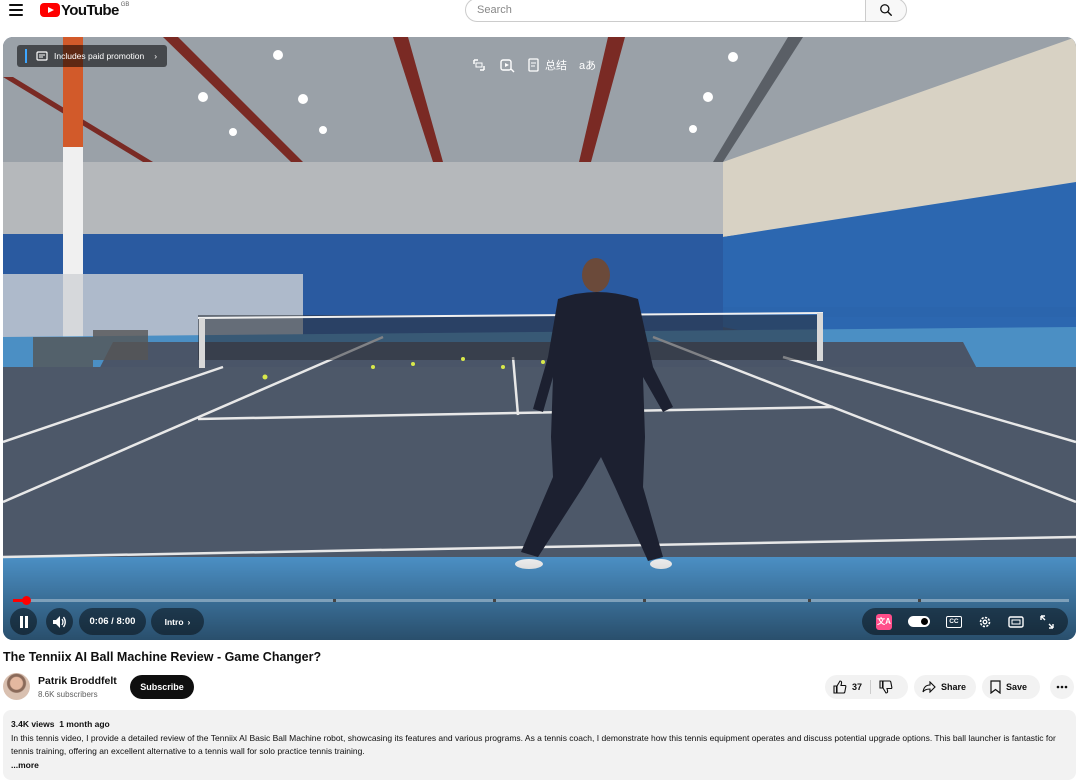 This screenshot has width=1080, height=783. I want to click on time-display: 0:06 / 8:00, so click(112, 621).